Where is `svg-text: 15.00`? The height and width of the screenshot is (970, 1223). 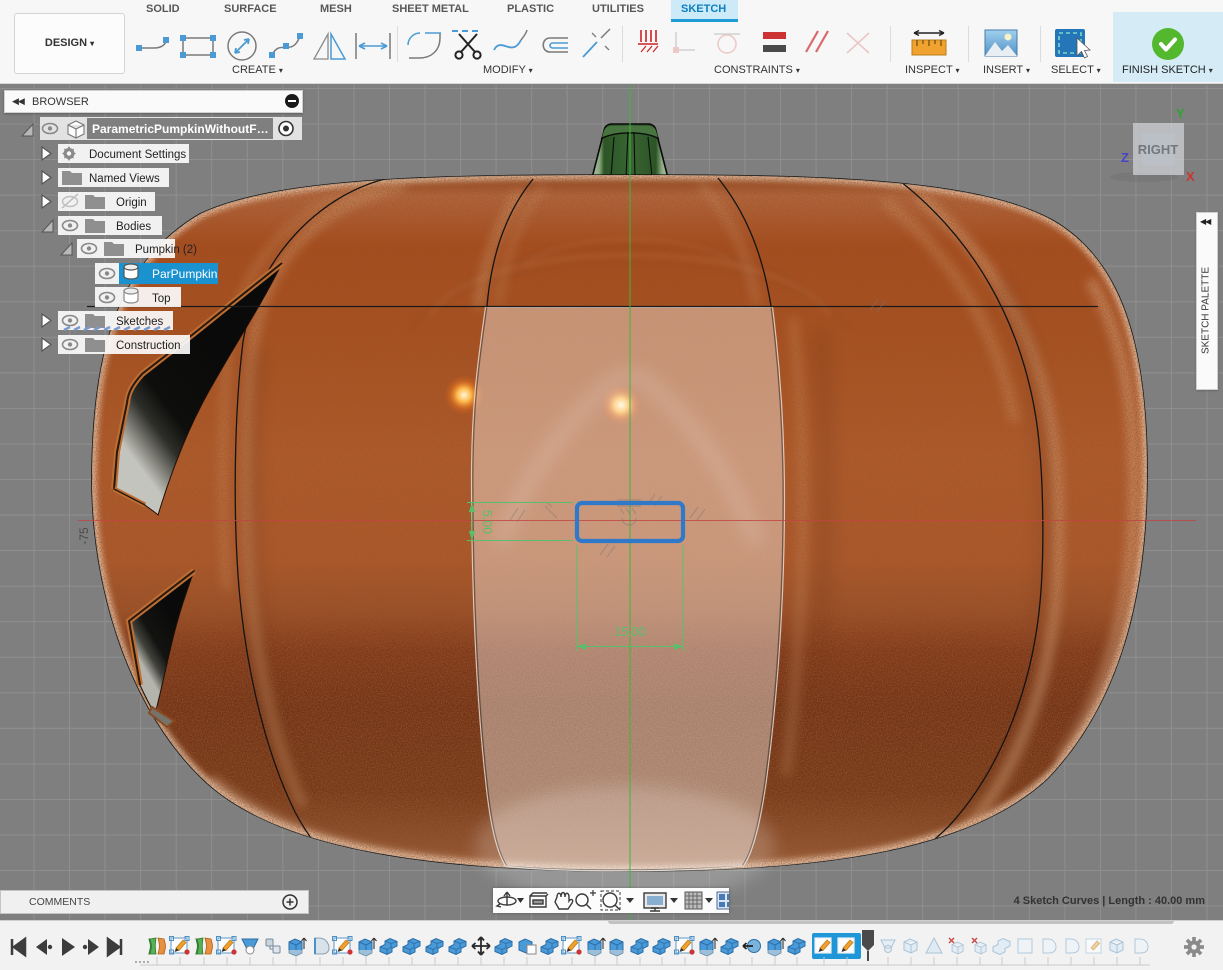
svg-text: 15.00 is located at coordinates (629, 632).